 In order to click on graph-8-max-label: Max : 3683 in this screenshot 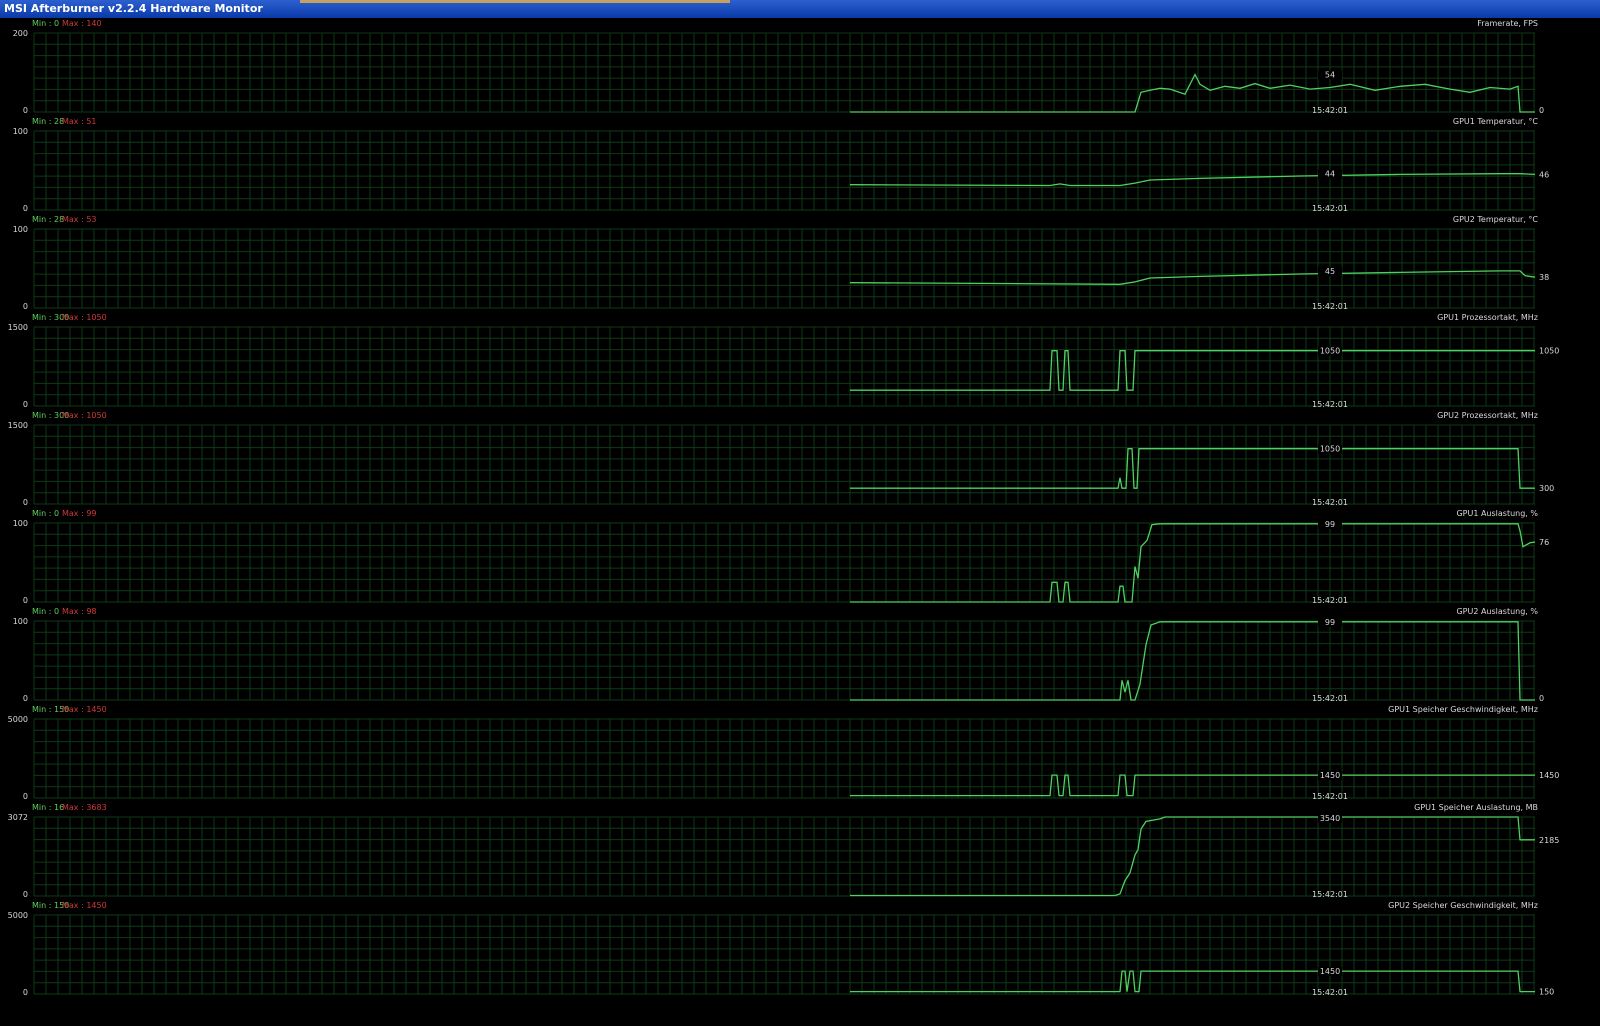, I will do `click(84, 807)`.